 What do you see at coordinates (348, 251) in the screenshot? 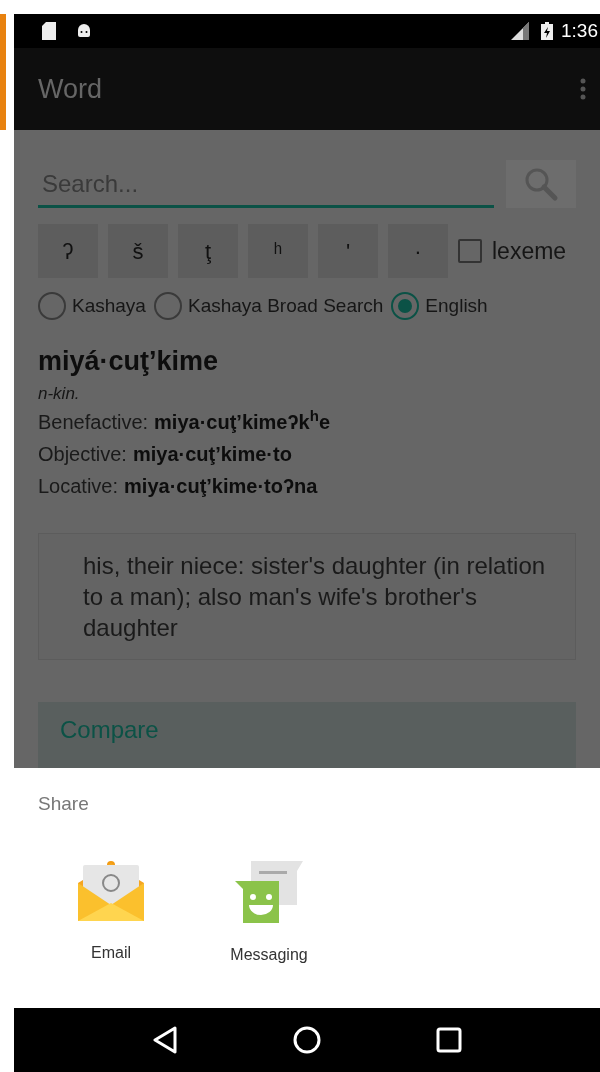
I see `character-key: '` at bounding box center [348, 251].